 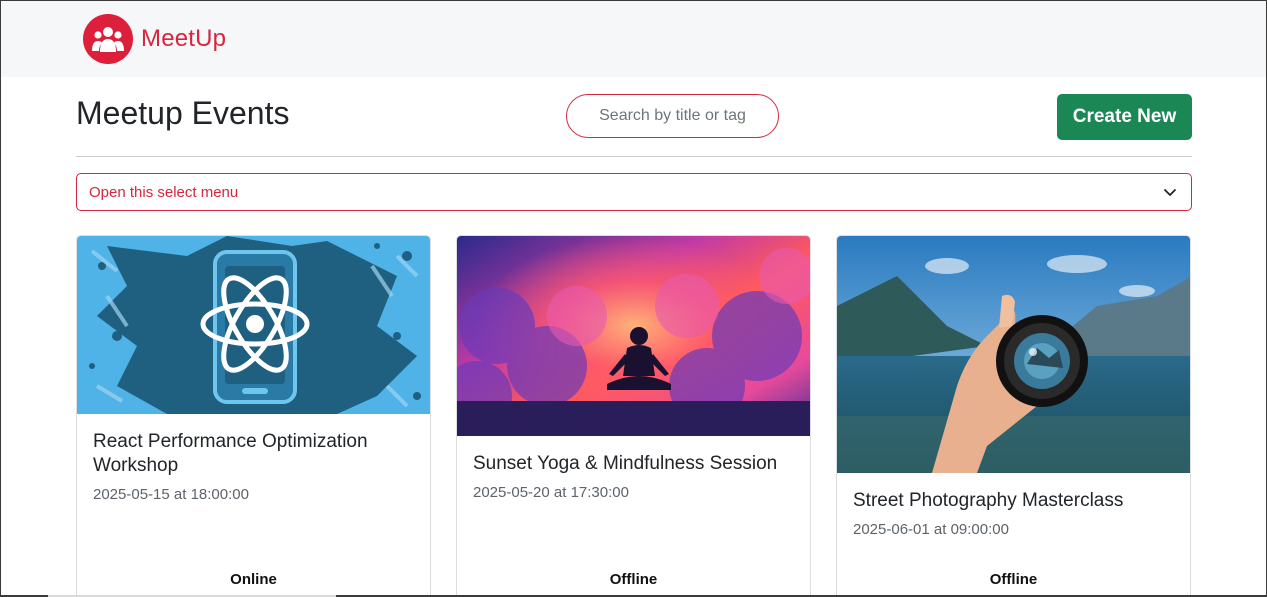 I want to click on create-new-button: Create New, so click(x=1124, y=117).